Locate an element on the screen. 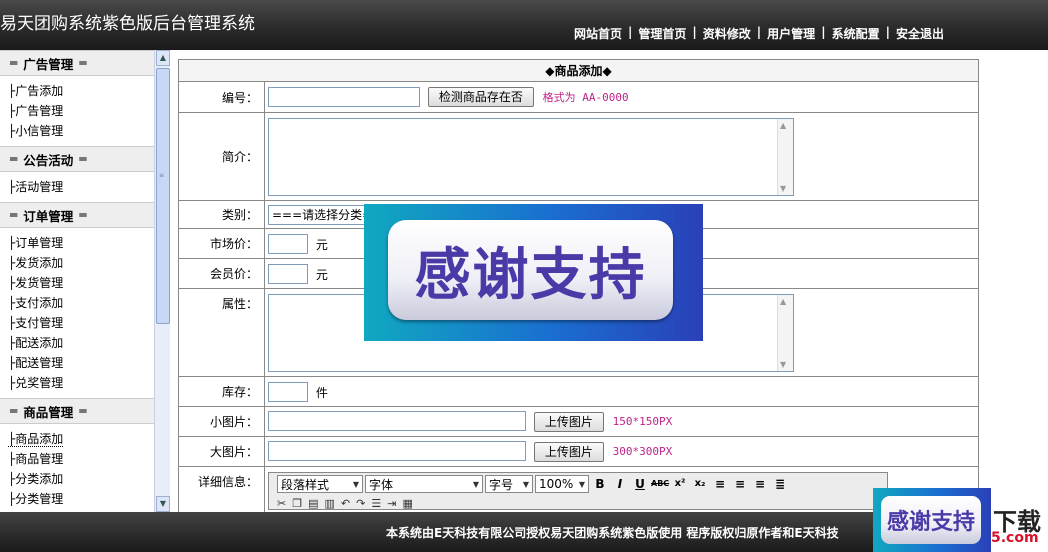  sidebar-item-message-manage: ├小信管理 is located at coordinates (81, 131).